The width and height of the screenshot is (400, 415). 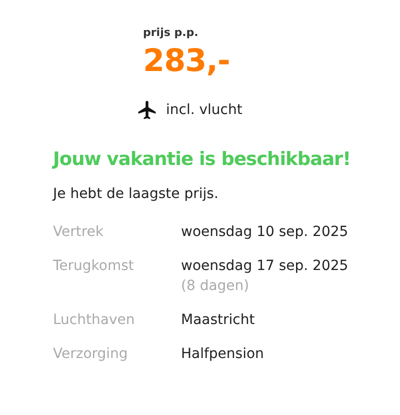 I want to click on price-amount: 283,-, so click(x=187, y=61).